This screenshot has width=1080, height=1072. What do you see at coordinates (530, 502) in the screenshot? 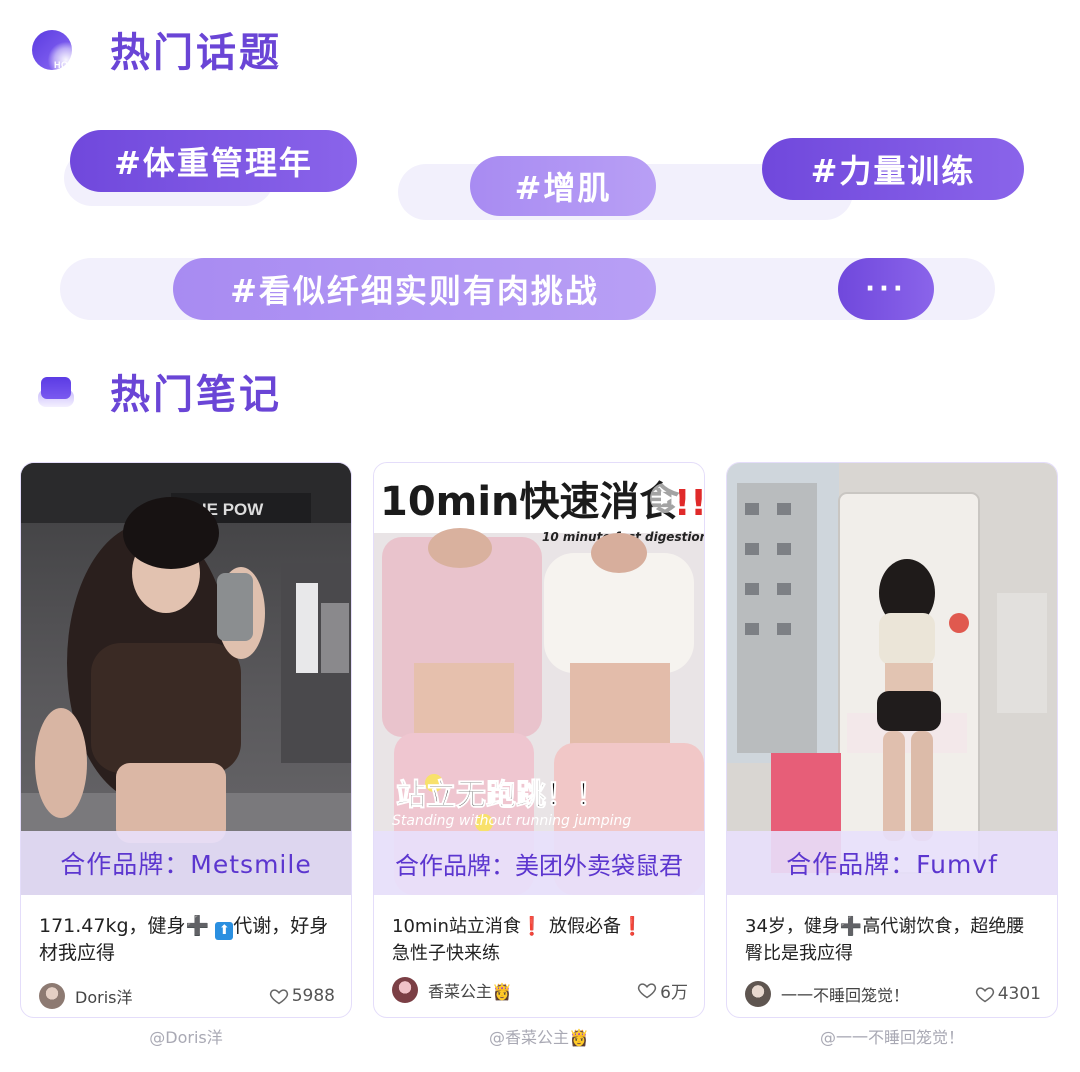
I see `svg-text: 10min快速消食` at bounding box center [530, 502].